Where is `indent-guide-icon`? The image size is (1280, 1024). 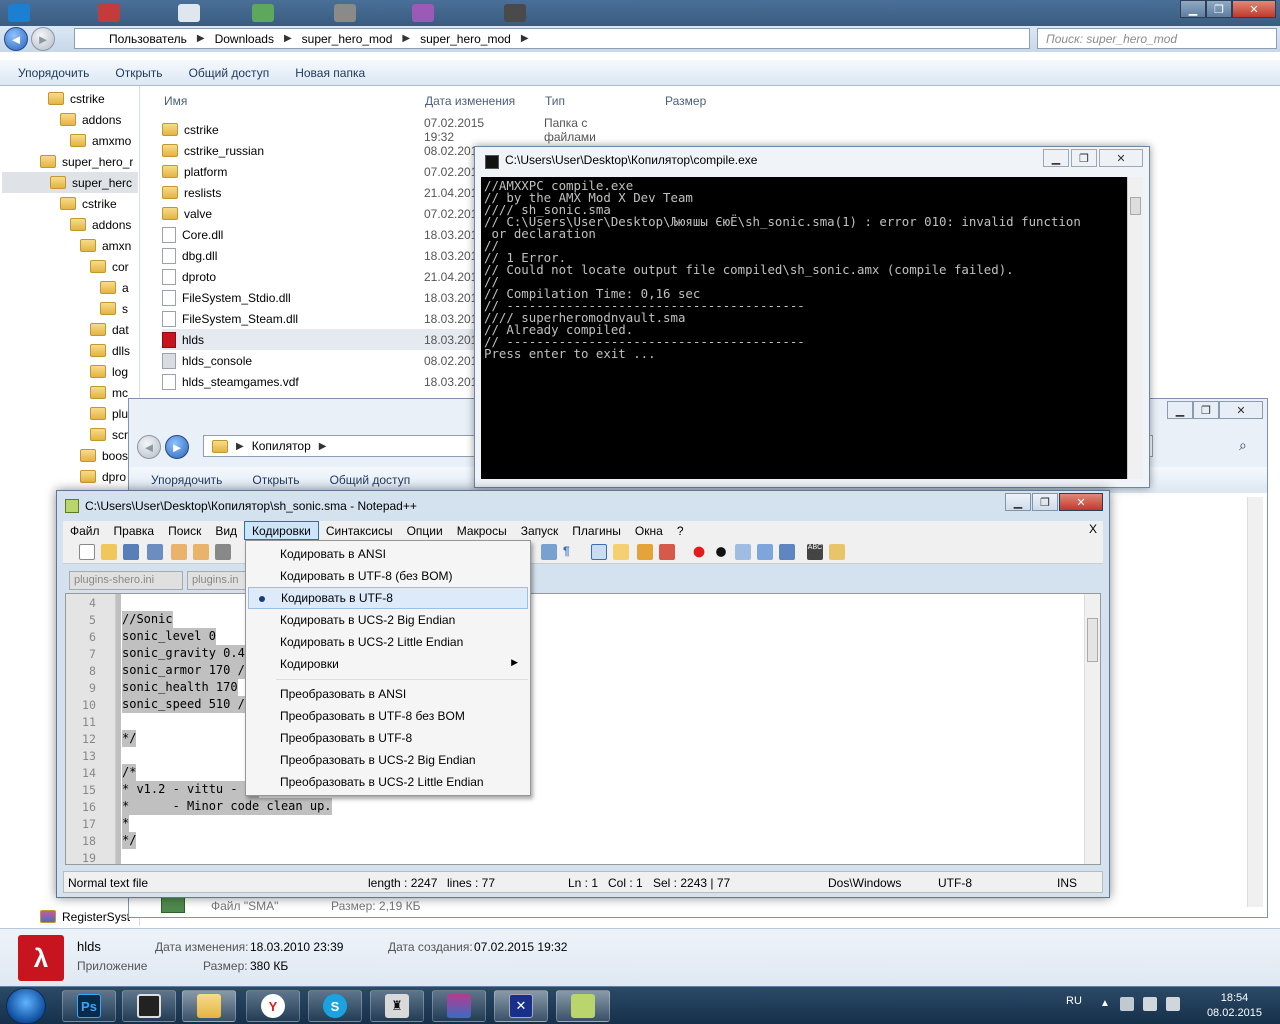 indent-guide-icon is located at coordinates (599, 552).